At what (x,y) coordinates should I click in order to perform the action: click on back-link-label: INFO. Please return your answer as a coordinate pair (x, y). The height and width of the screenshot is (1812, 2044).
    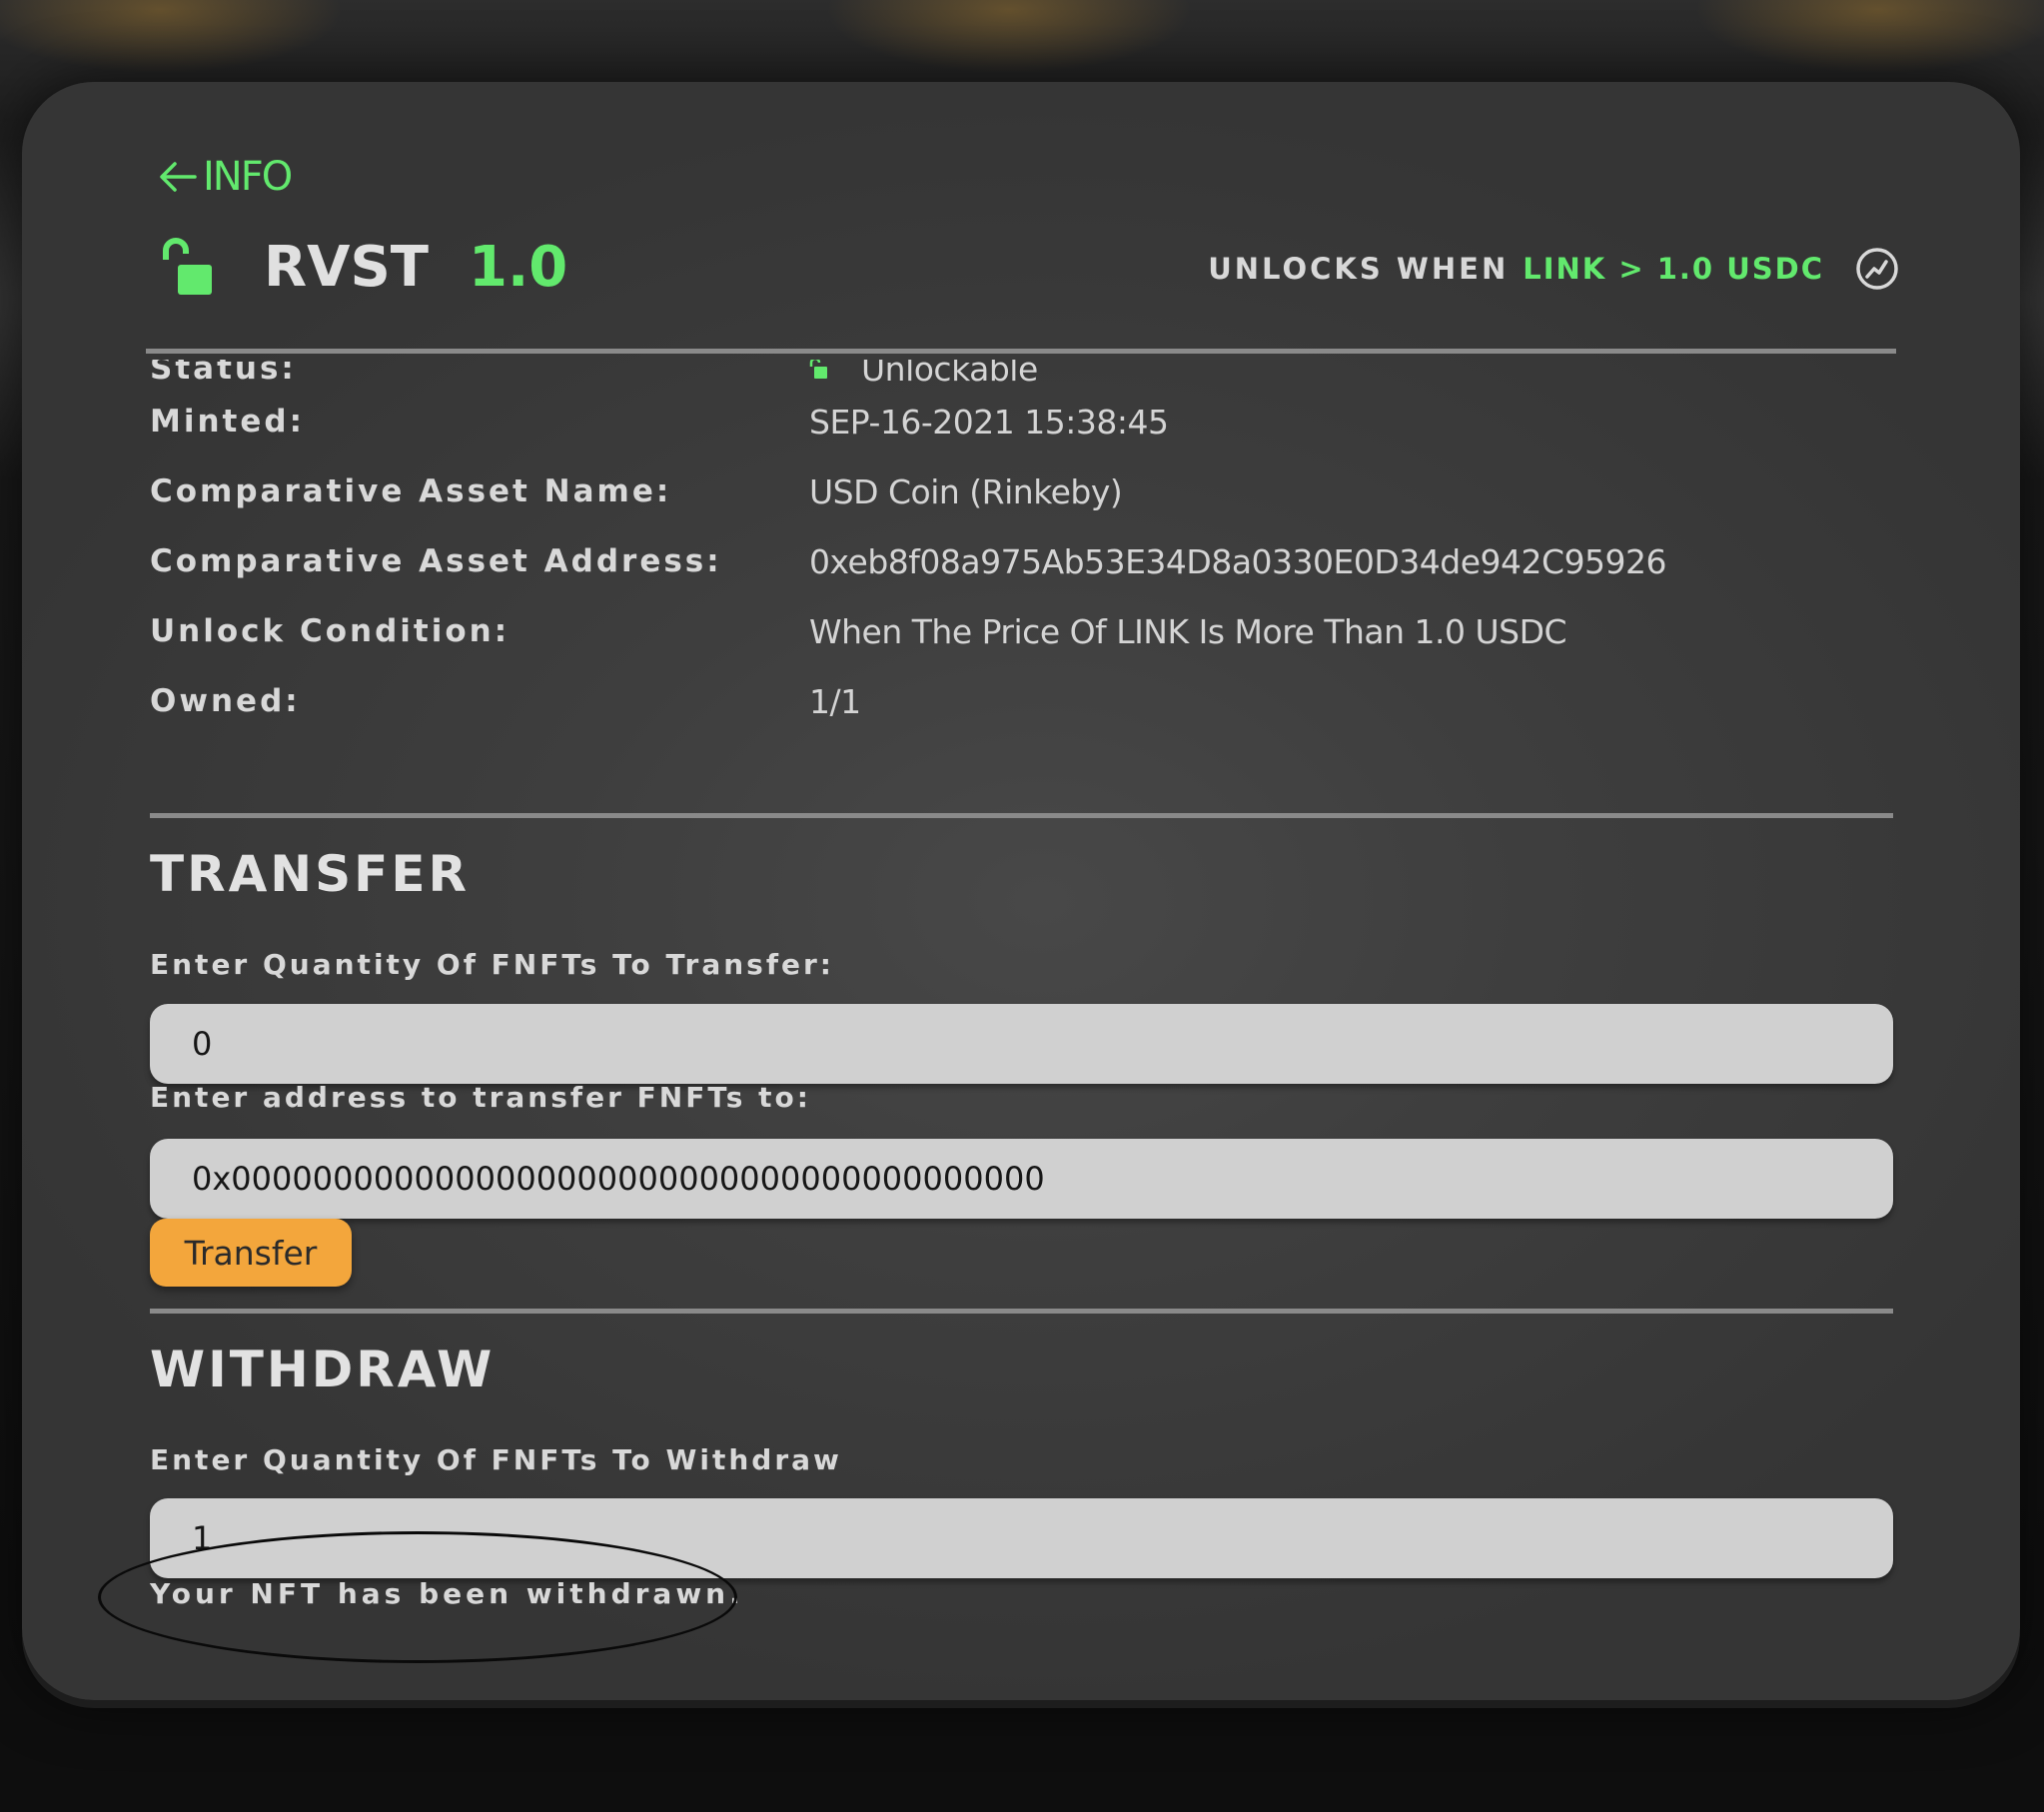
    Looking at the image, I should click on (248, 177).